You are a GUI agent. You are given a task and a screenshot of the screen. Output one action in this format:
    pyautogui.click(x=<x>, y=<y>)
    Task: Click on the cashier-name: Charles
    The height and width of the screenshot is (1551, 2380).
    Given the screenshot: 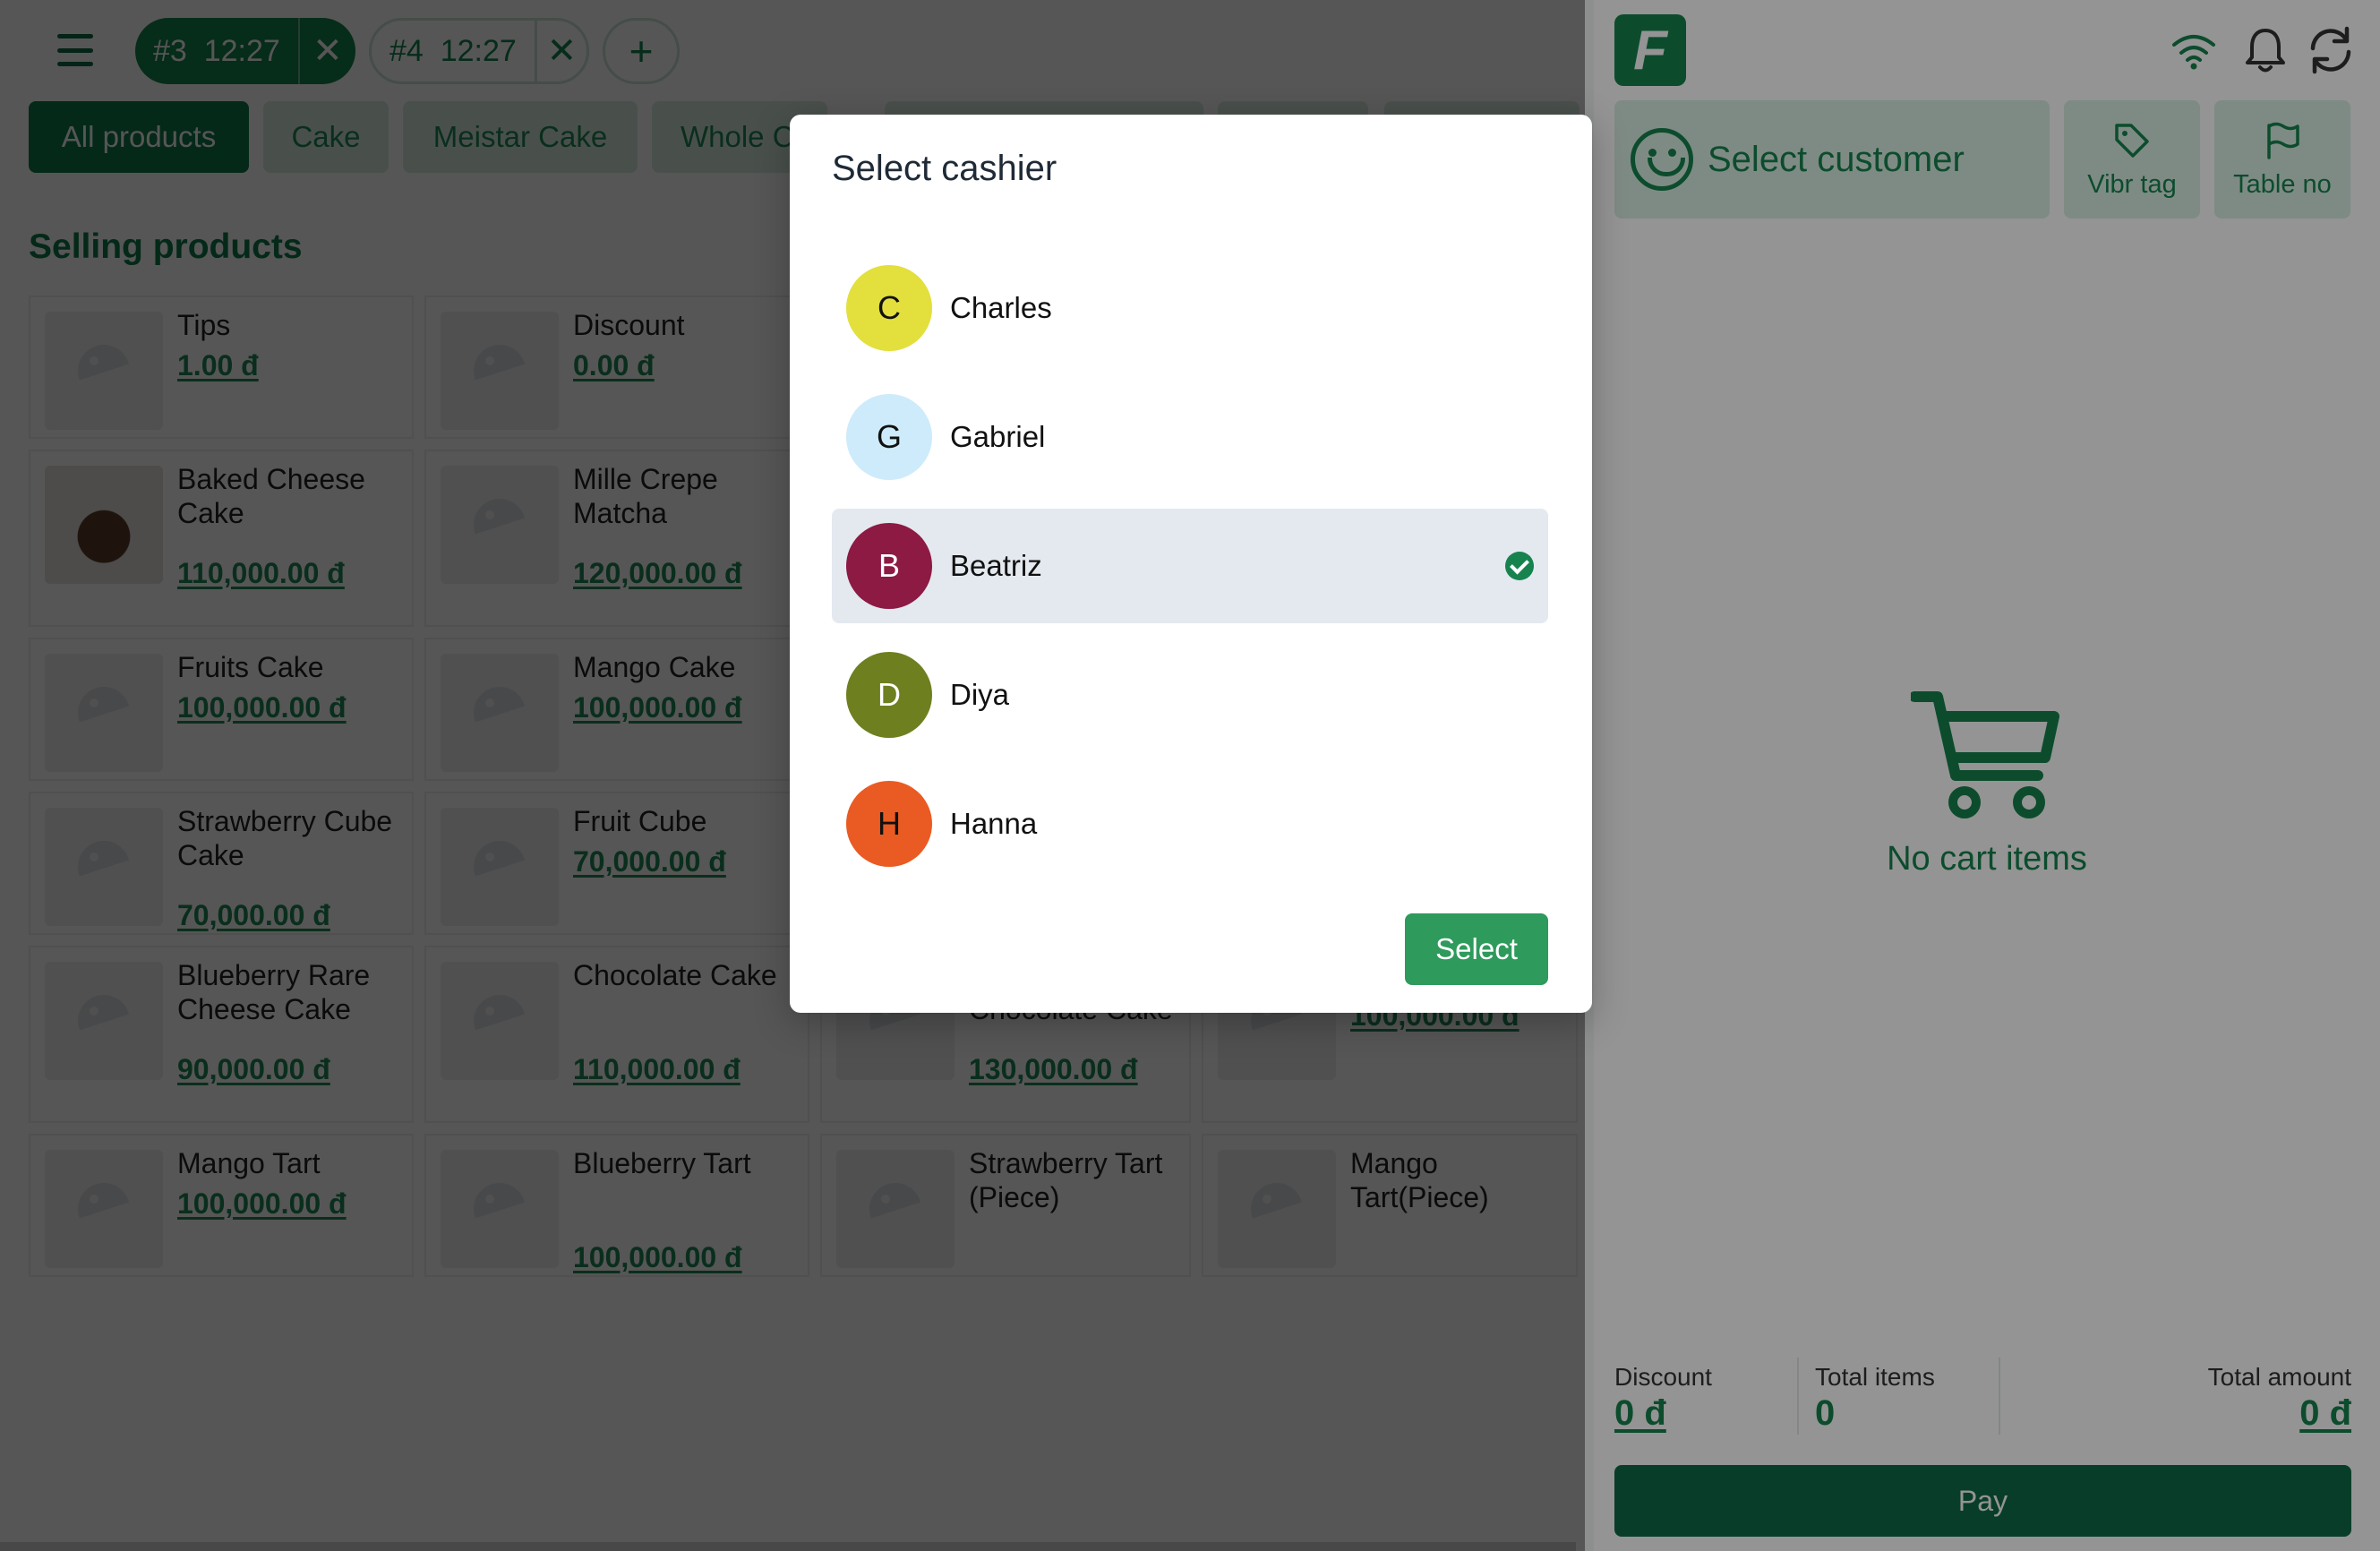 What is the action you would take?
    pyautogui.click(x=1001, y=307)
    